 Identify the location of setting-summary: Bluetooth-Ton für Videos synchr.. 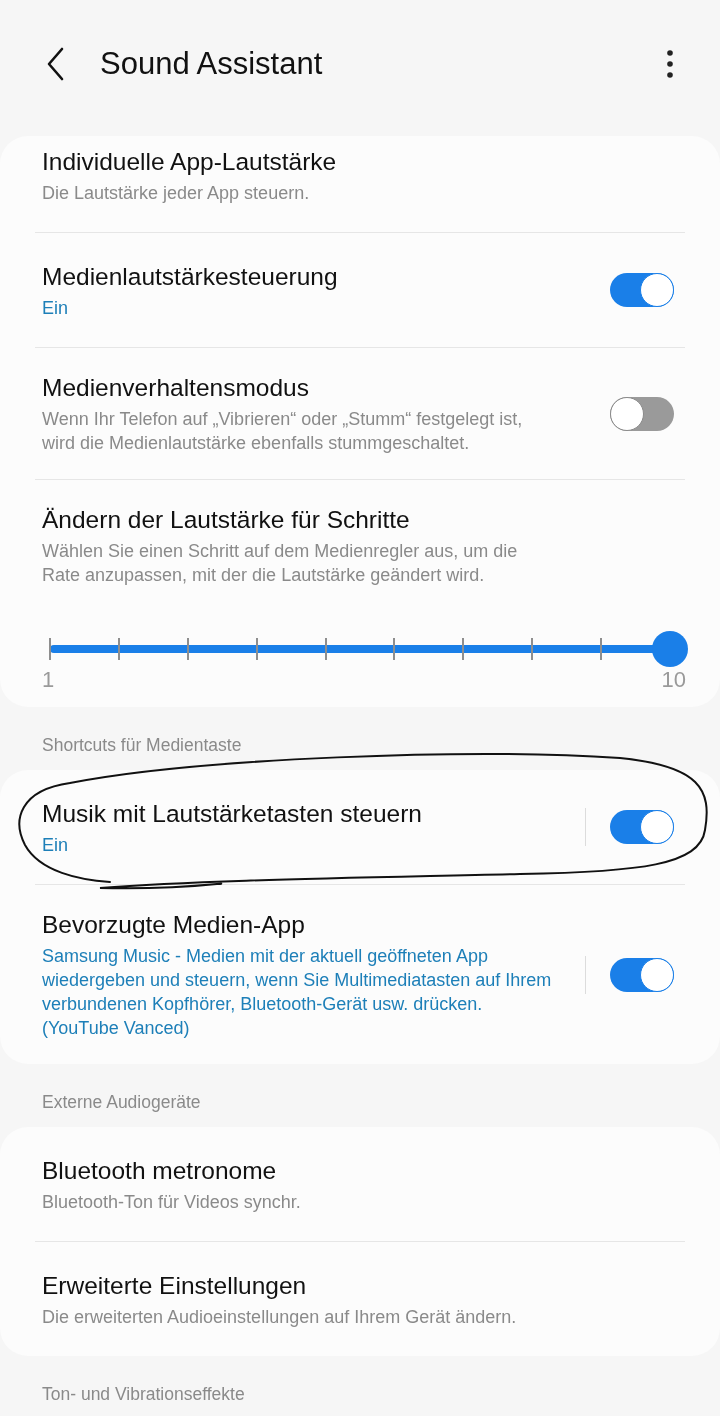
(172, 1202).